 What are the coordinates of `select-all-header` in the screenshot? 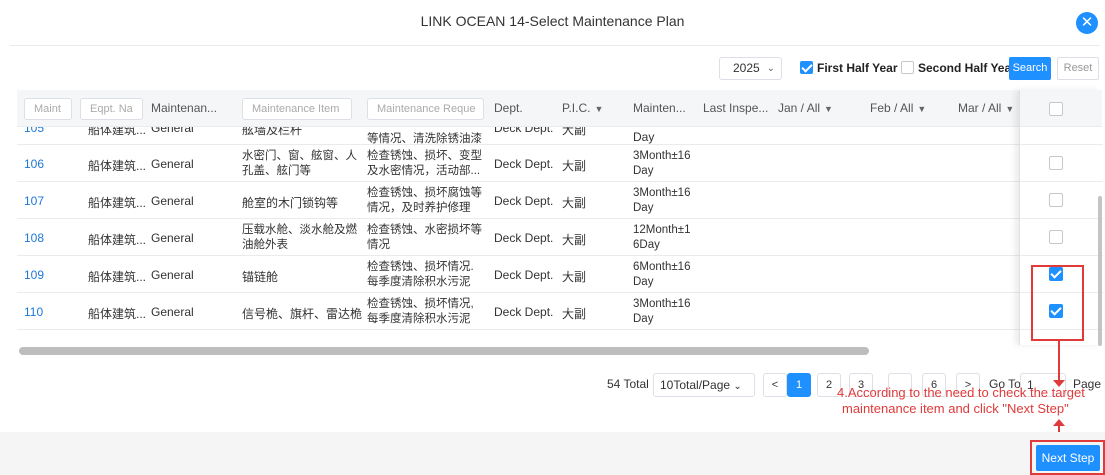 It's located at (1061, 108).